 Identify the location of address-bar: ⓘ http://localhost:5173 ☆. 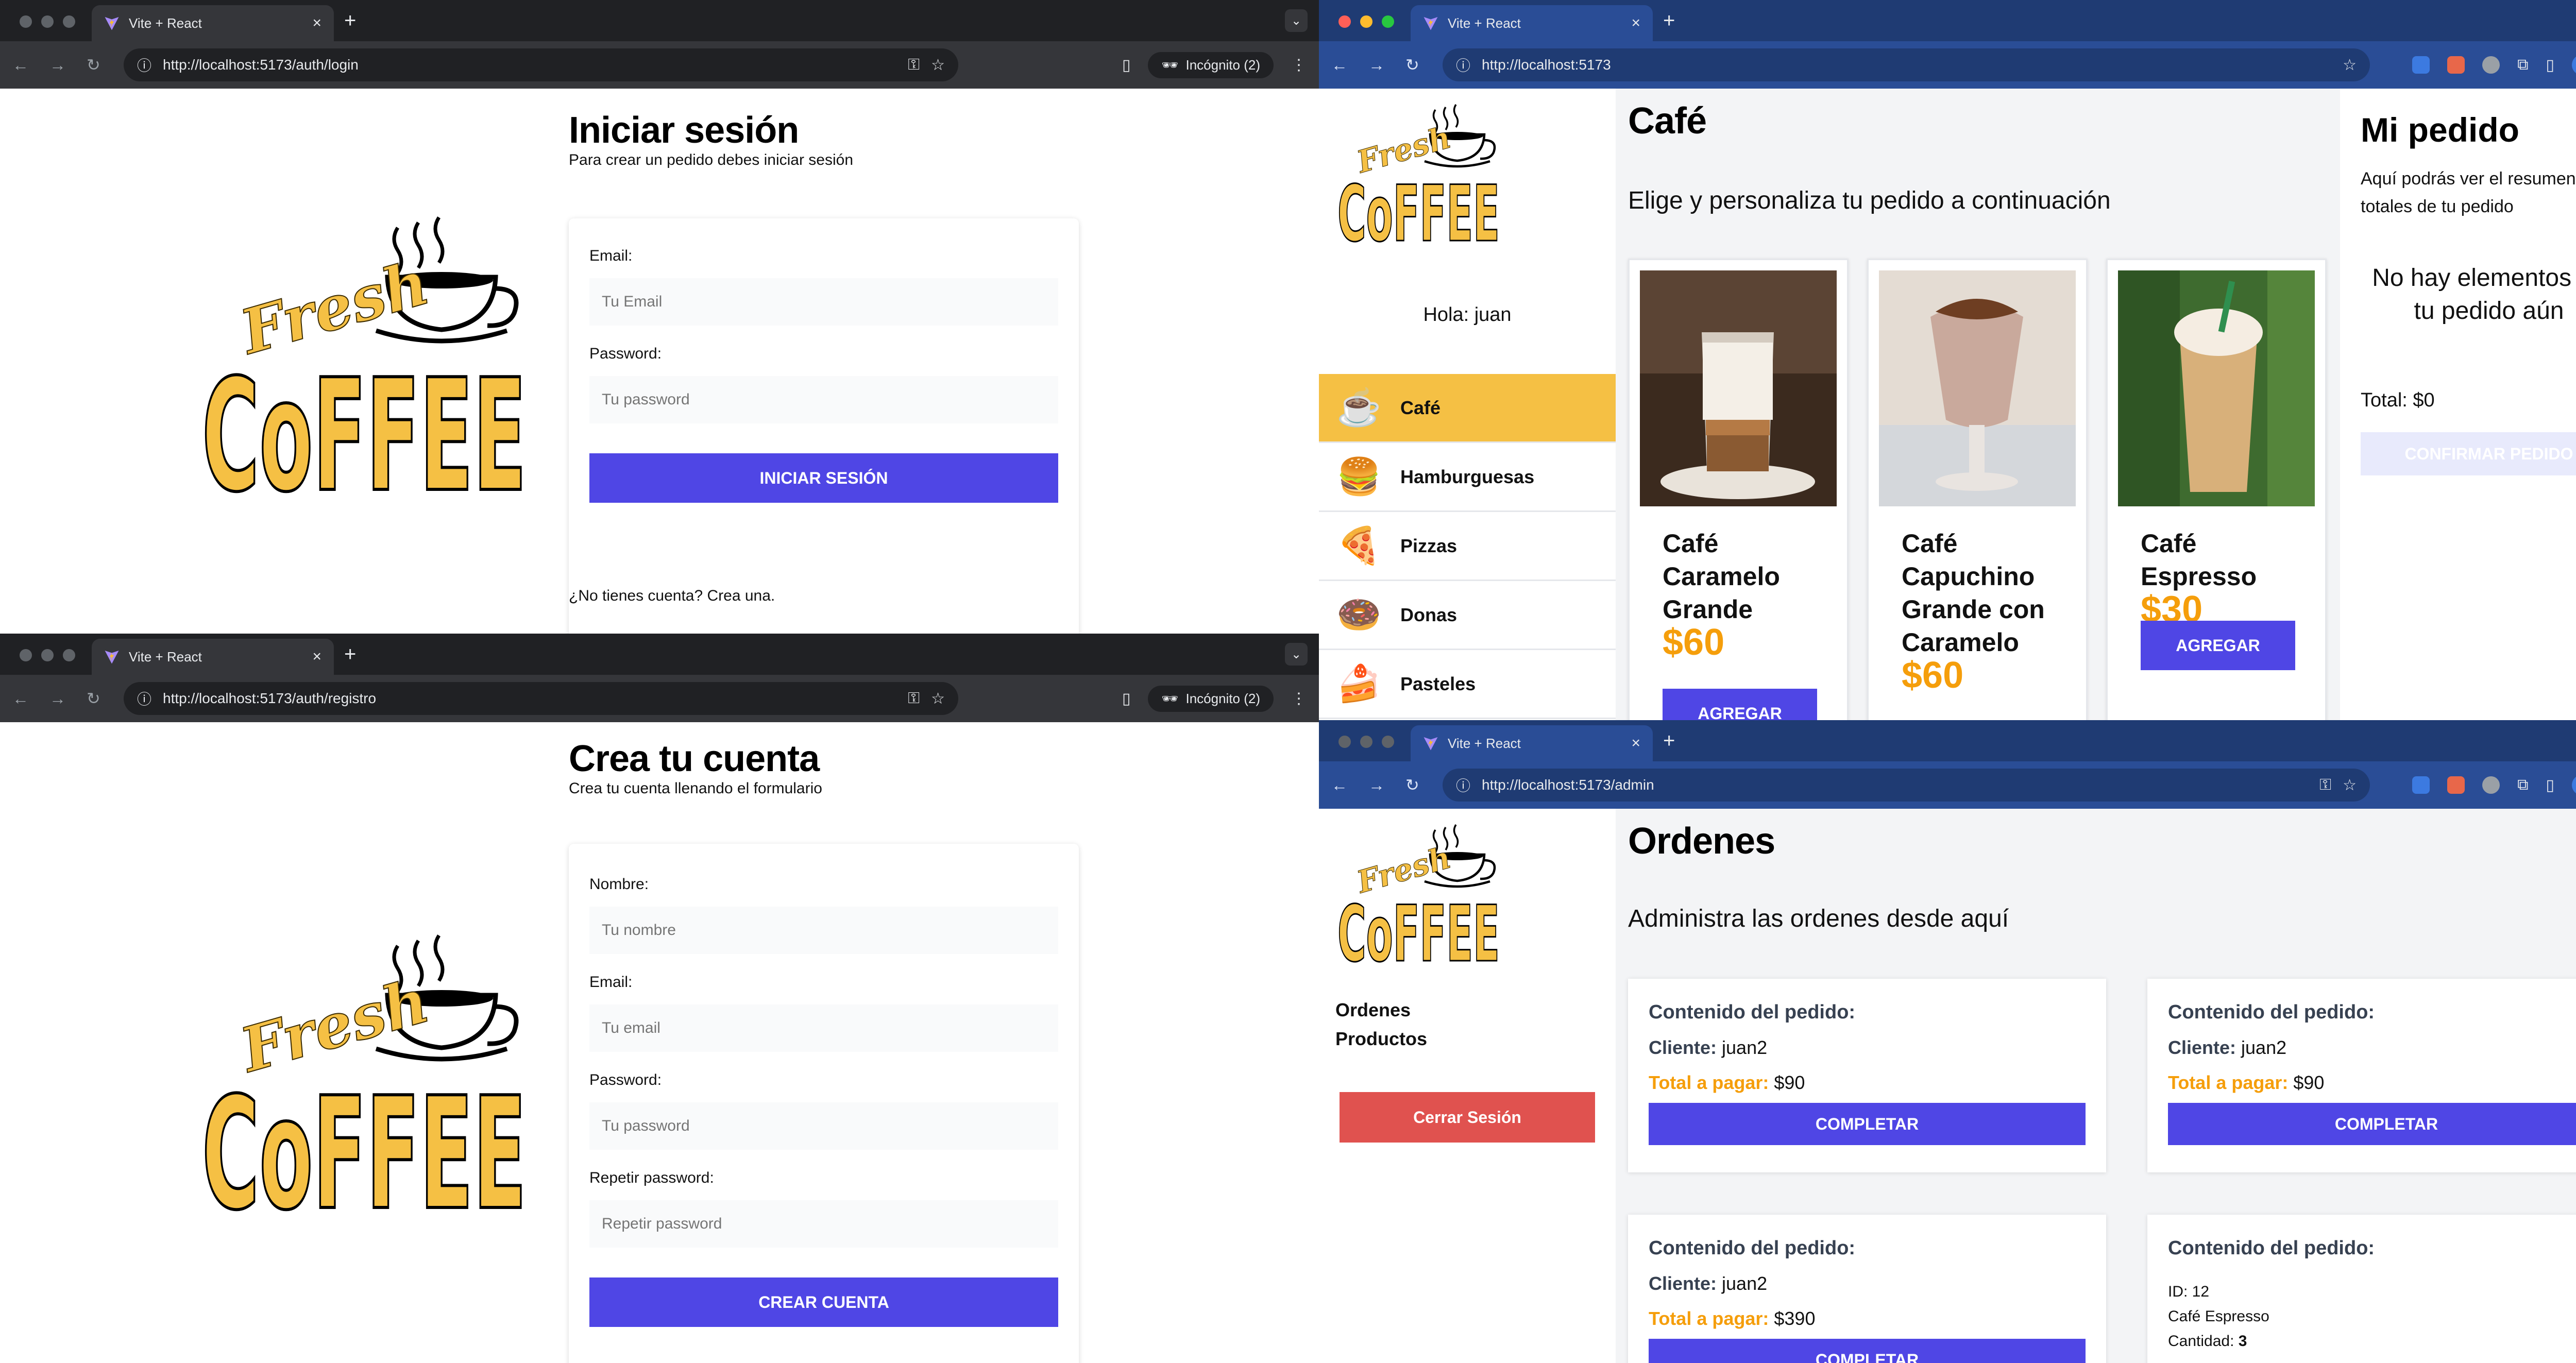
(1906, 64).